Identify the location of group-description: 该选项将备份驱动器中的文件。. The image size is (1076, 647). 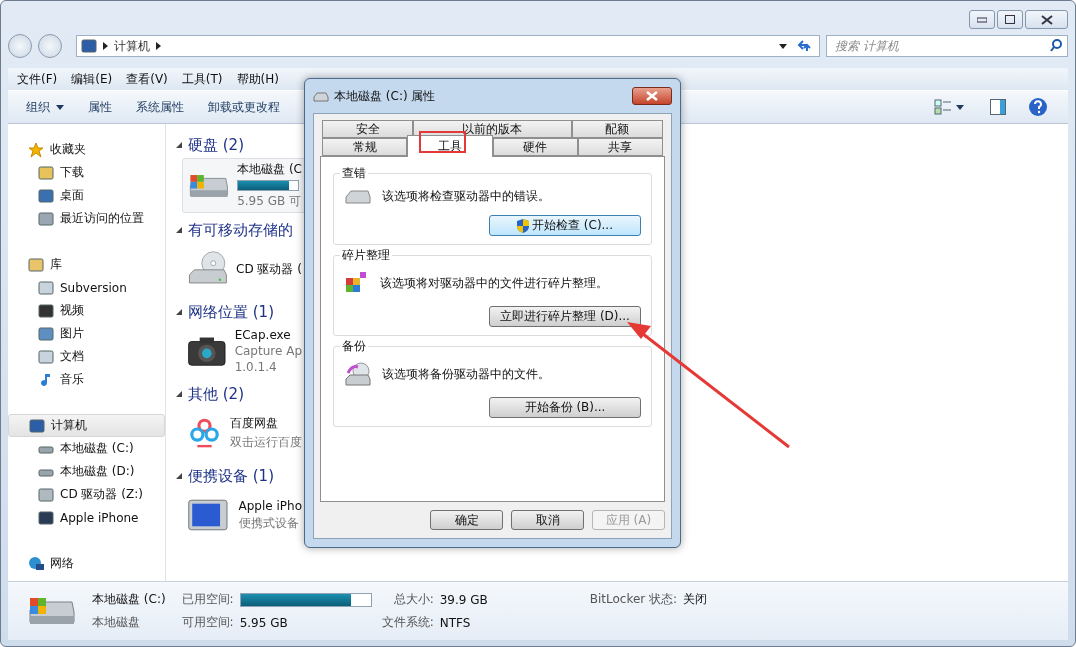
(466, 374).